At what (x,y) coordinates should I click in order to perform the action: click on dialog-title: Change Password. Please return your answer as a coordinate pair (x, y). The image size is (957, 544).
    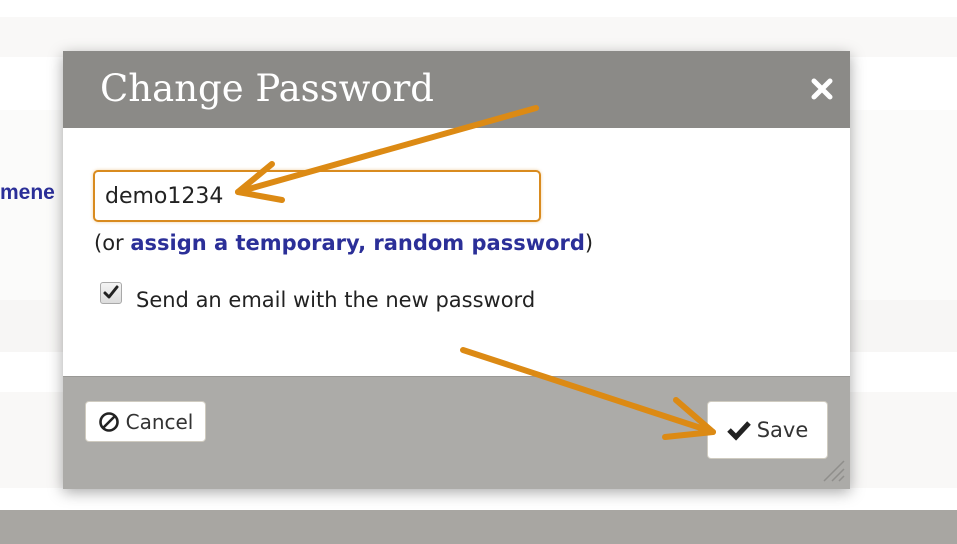
    Looking at the image, I should click on (267, 88).